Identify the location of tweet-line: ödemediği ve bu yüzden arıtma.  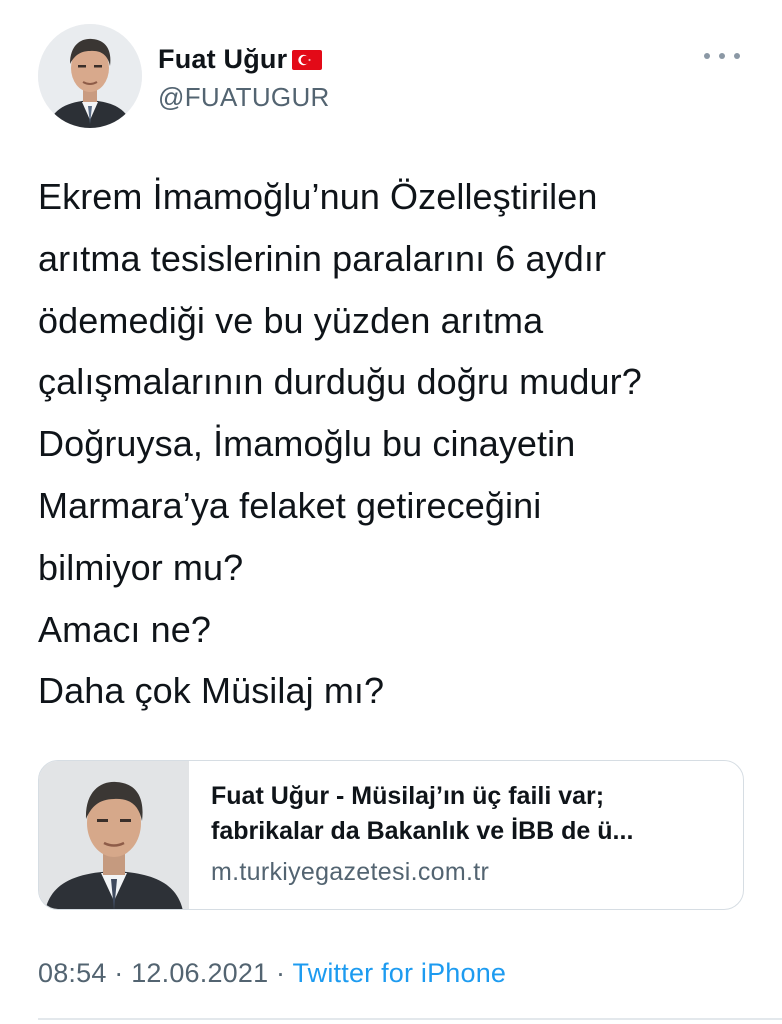
(291, 320).